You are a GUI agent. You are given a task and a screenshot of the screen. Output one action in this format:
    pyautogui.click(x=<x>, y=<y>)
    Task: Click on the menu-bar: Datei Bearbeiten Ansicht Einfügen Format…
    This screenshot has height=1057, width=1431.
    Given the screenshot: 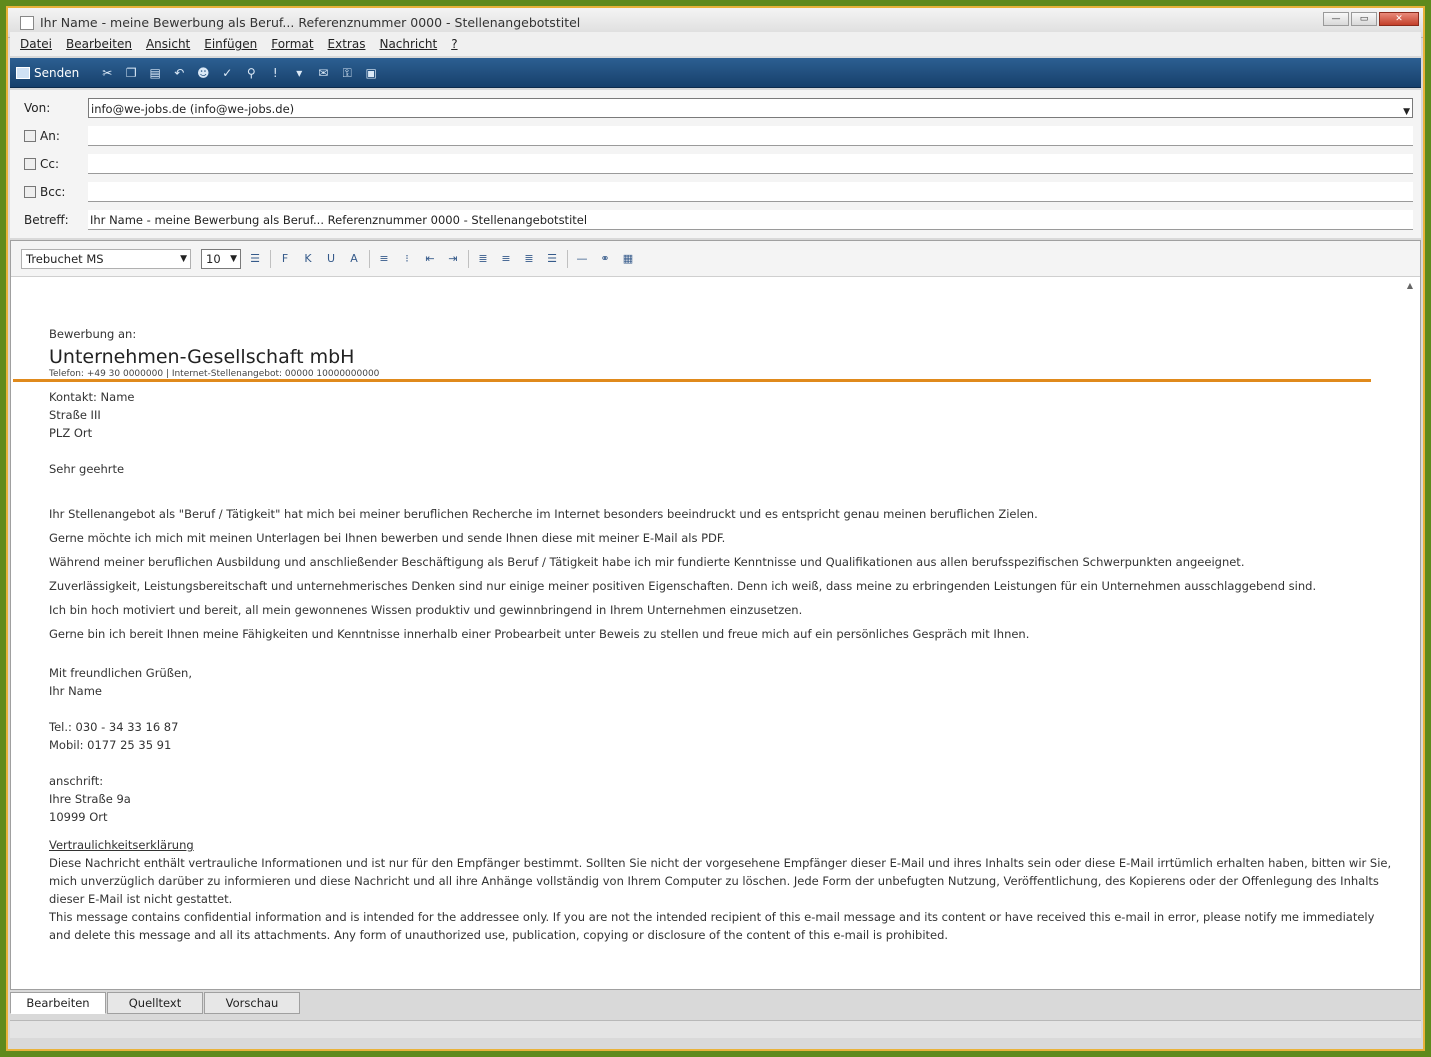 What is the action you would take?
    pyautogui.click(x=715, y=44)
    